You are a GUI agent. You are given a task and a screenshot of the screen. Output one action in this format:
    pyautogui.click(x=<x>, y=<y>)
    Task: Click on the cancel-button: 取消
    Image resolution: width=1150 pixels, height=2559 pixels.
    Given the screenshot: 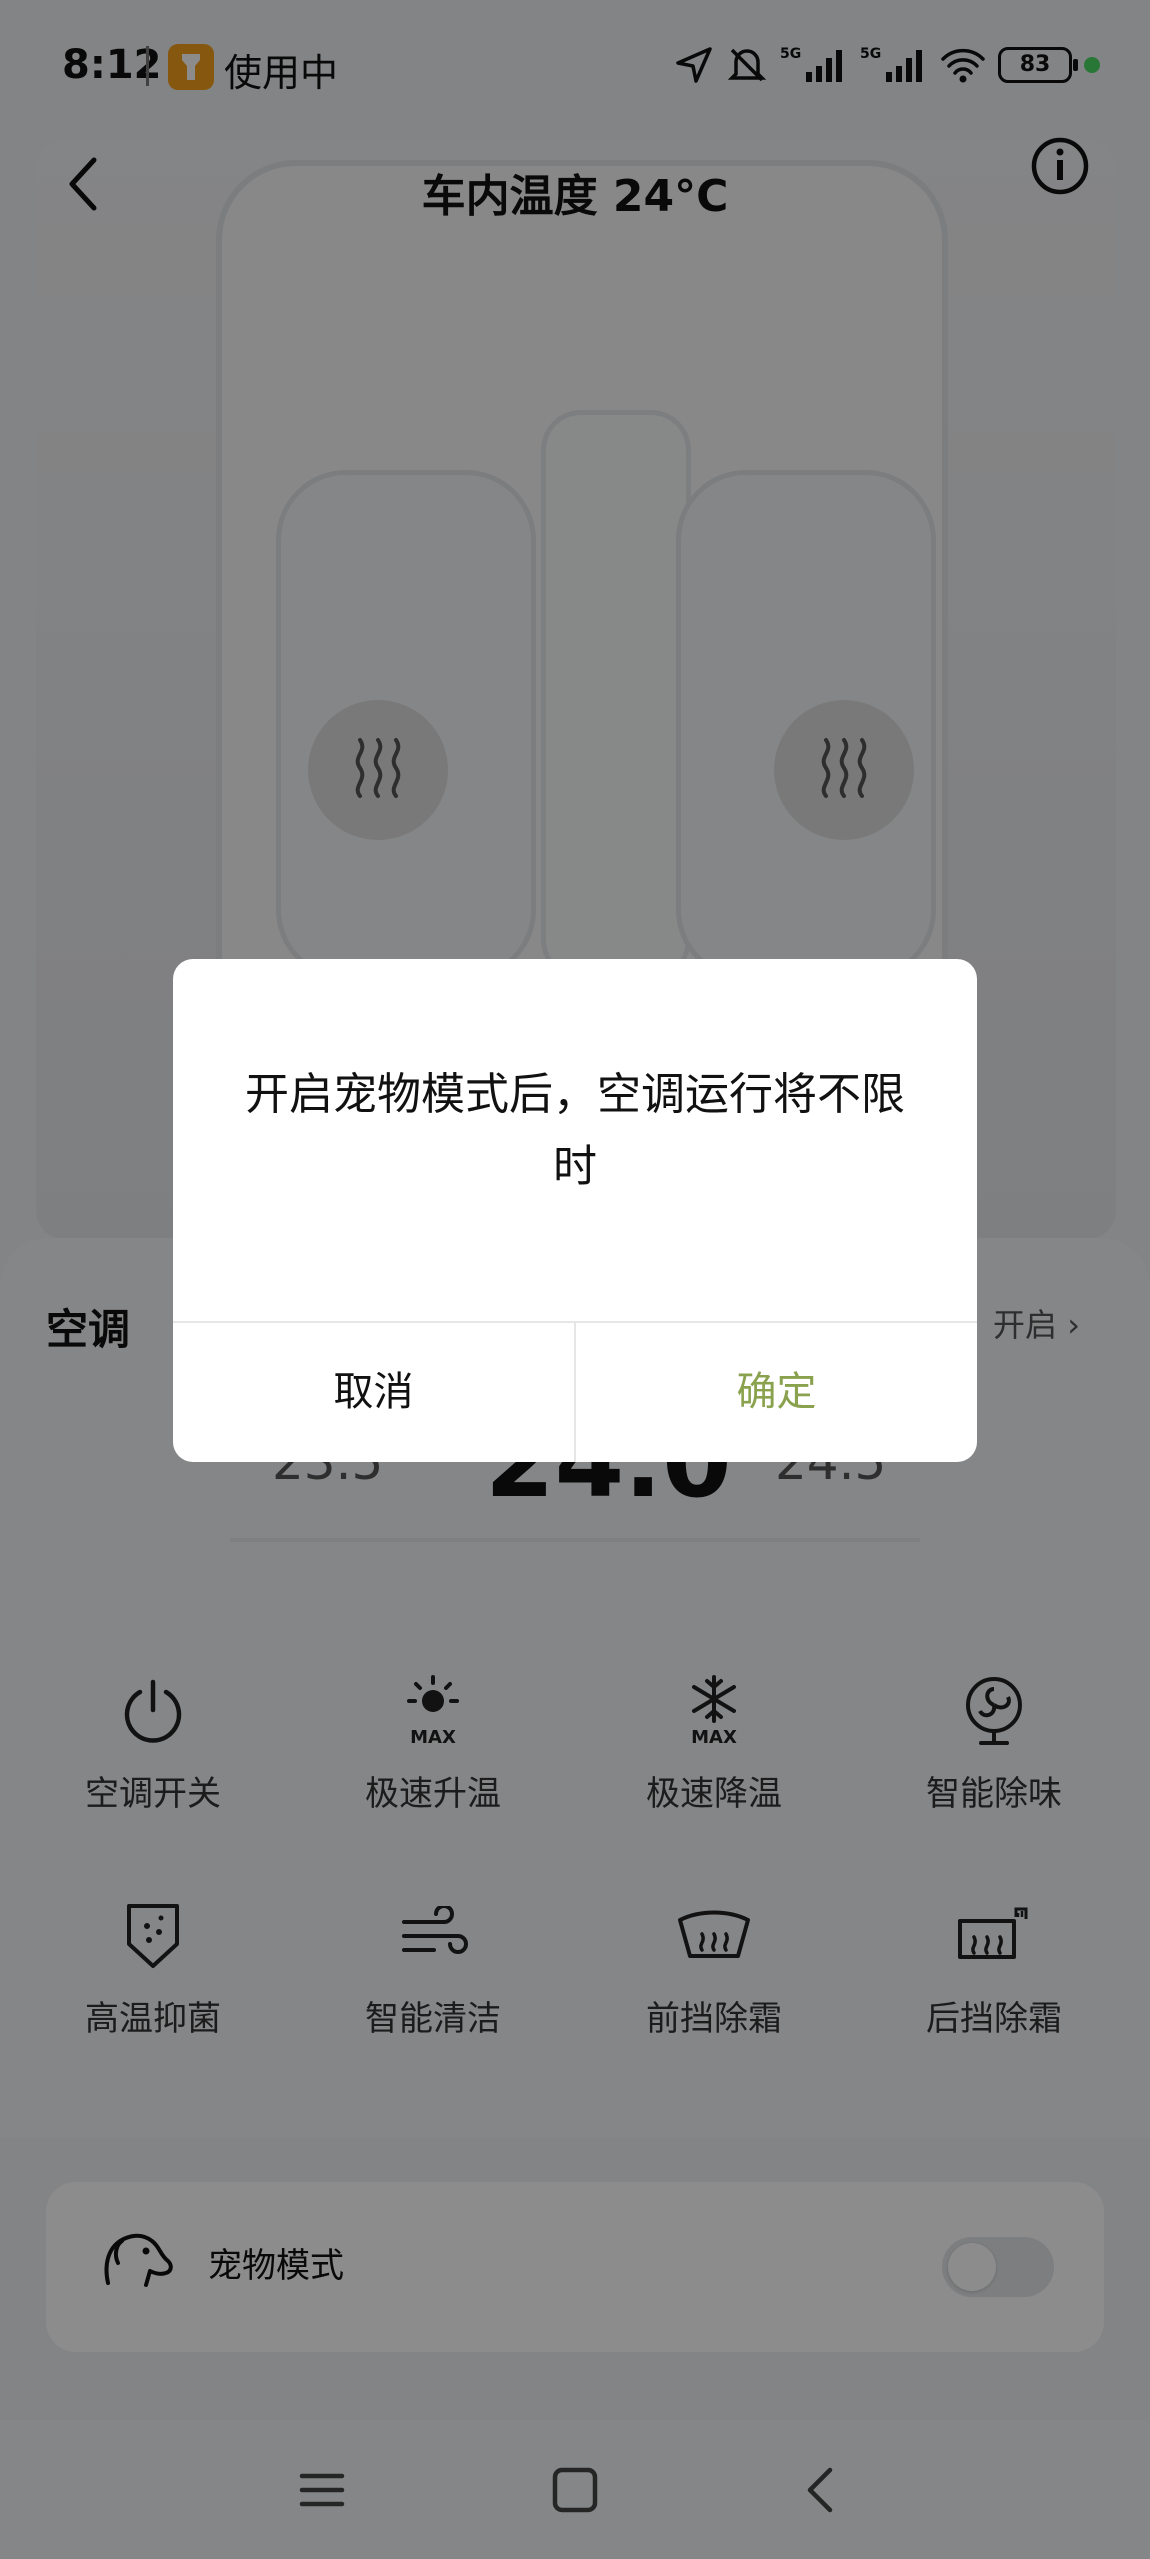 What is the action you would take?
    pyautogui.click(x=373, y=1392)
    